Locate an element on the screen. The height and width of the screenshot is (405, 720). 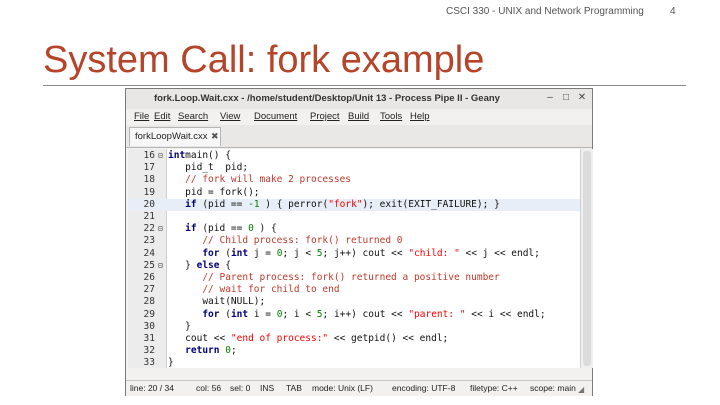
code-text: intmain() { is located at coordinates (199, 155).